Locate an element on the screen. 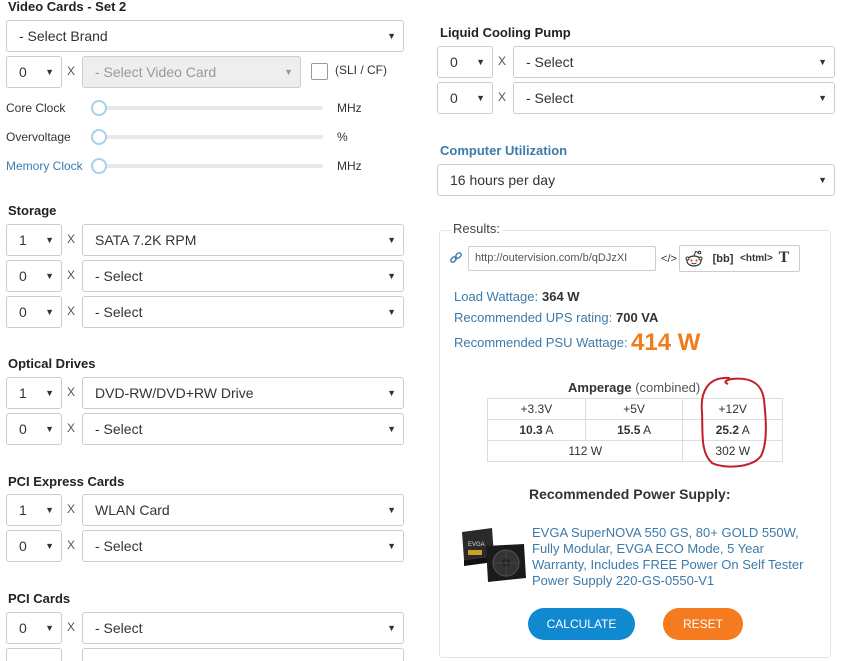 The image size is (854, 661). utilization-select: 16 hours per day ▼ is located at coordinates (636, 180).